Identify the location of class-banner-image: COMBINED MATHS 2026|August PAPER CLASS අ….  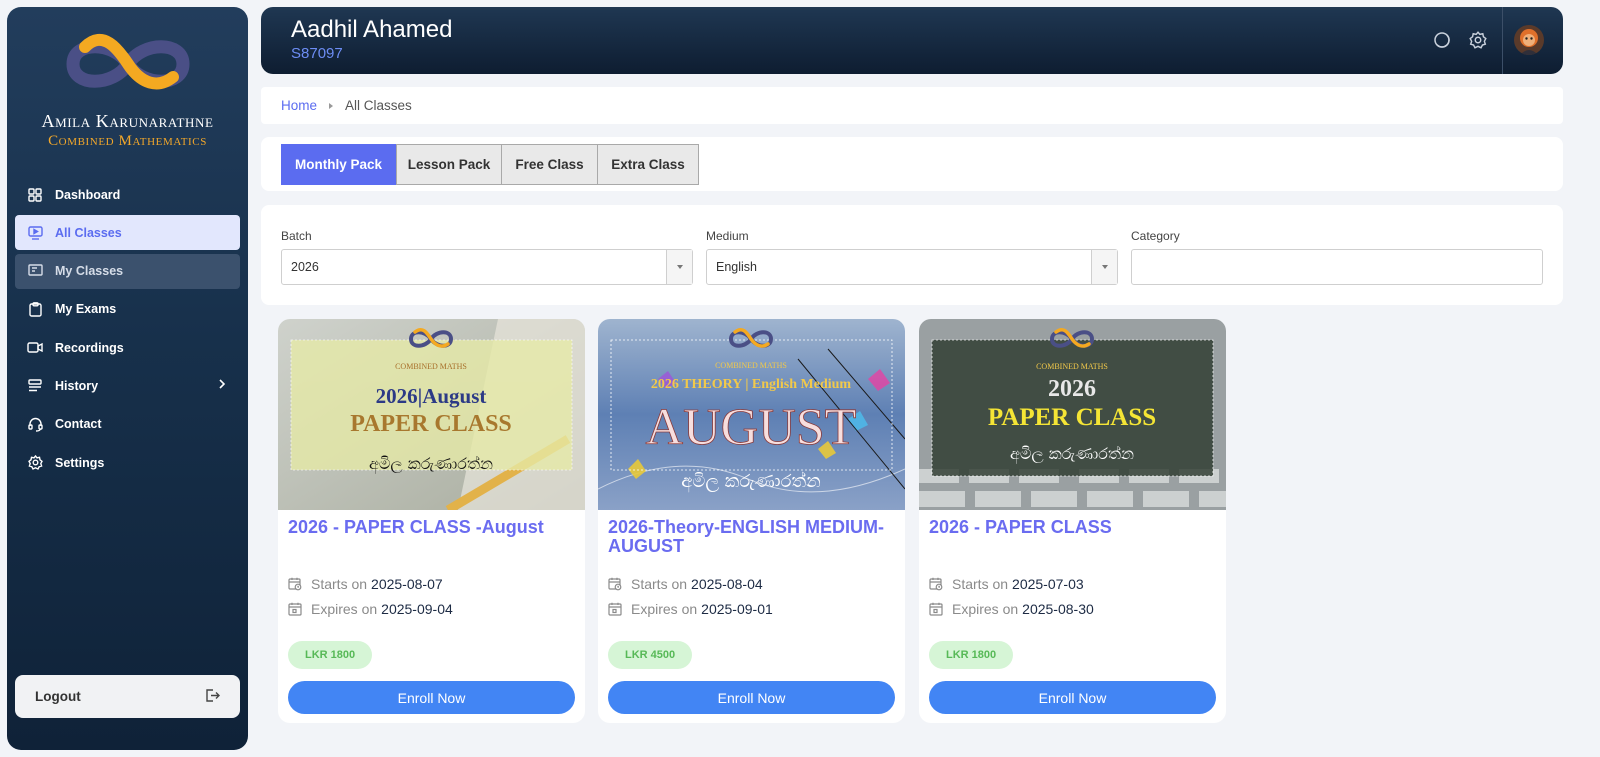
(431, 414).